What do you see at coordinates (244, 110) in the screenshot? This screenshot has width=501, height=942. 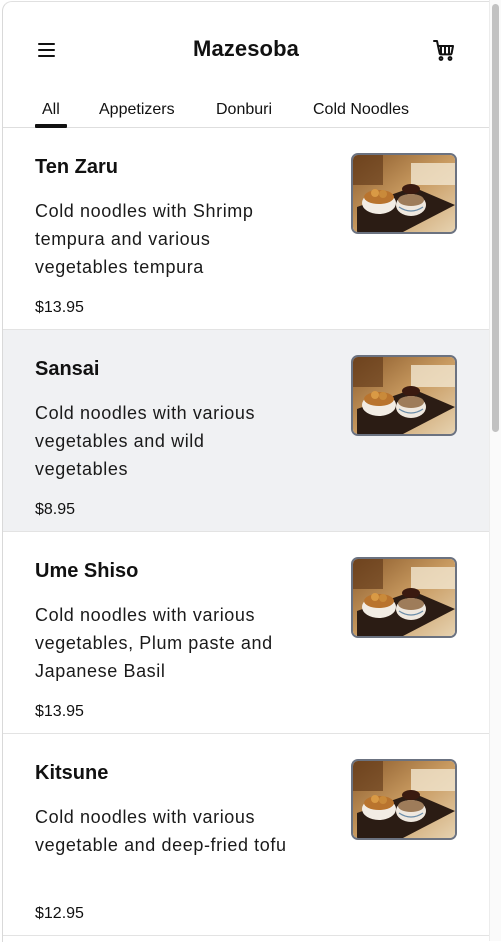 I see `tab-donburi: Donburi` at bounding box center [244, 110].